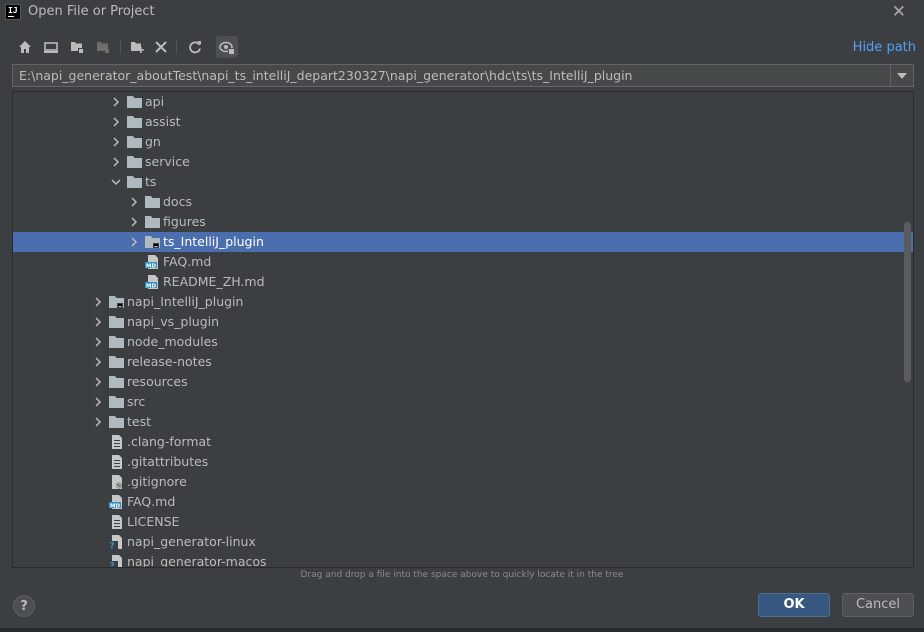 This screenshot has width=924, height=632. What do you see at coordinates (907, 302) in the screenshot?
I see `tree-scrollbar` at bounding box center [907, 302].